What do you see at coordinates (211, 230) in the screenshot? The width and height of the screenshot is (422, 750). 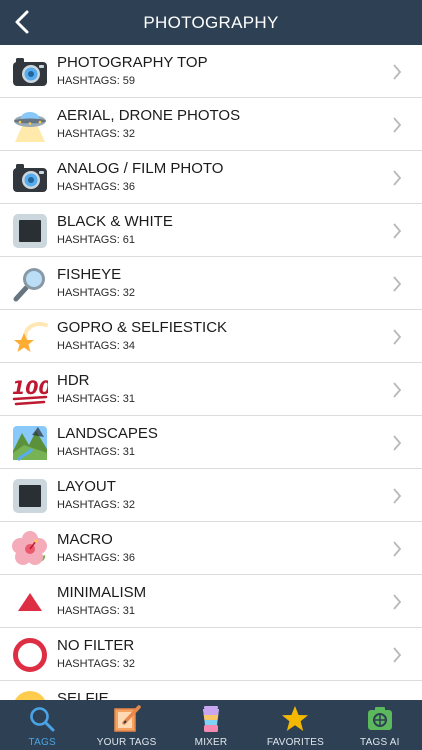 I see `list-item: BLACK & WHITE HASHTAGS: 61` at bounding box center [211, 230].